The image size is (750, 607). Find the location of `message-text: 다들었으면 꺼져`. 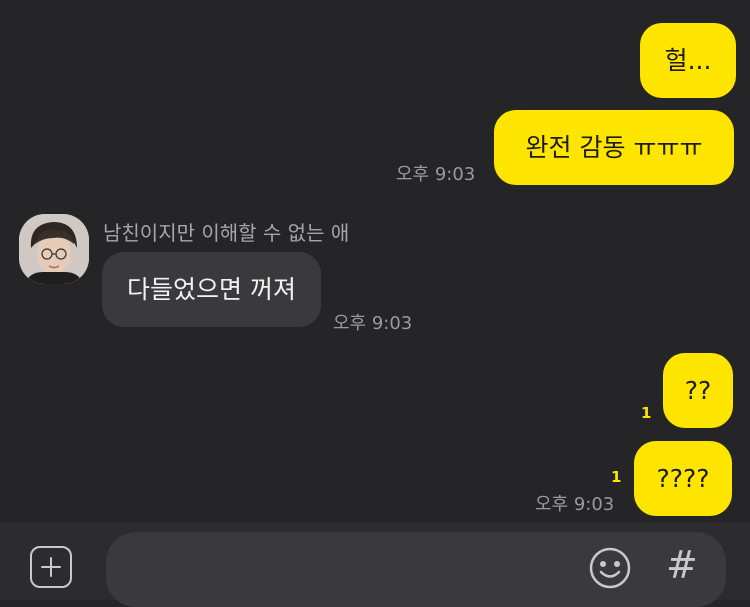

message-text: 다들었으면 꺼져 is located at coordinates (211, 289).